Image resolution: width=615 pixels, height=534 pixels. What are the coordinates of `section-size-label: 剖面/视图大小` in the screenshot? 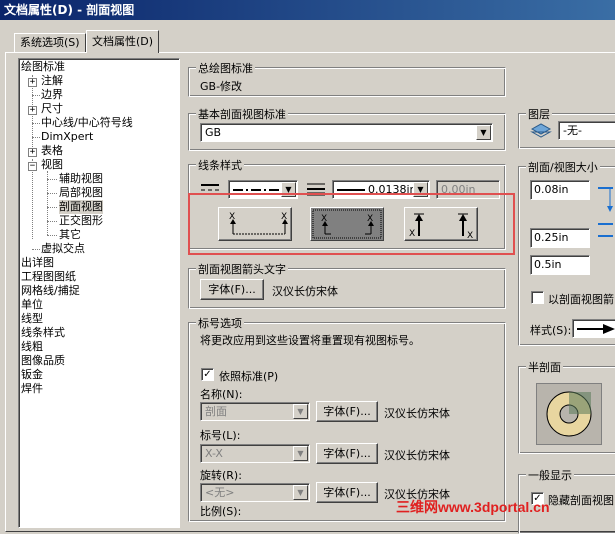 It's located at (563, 167).